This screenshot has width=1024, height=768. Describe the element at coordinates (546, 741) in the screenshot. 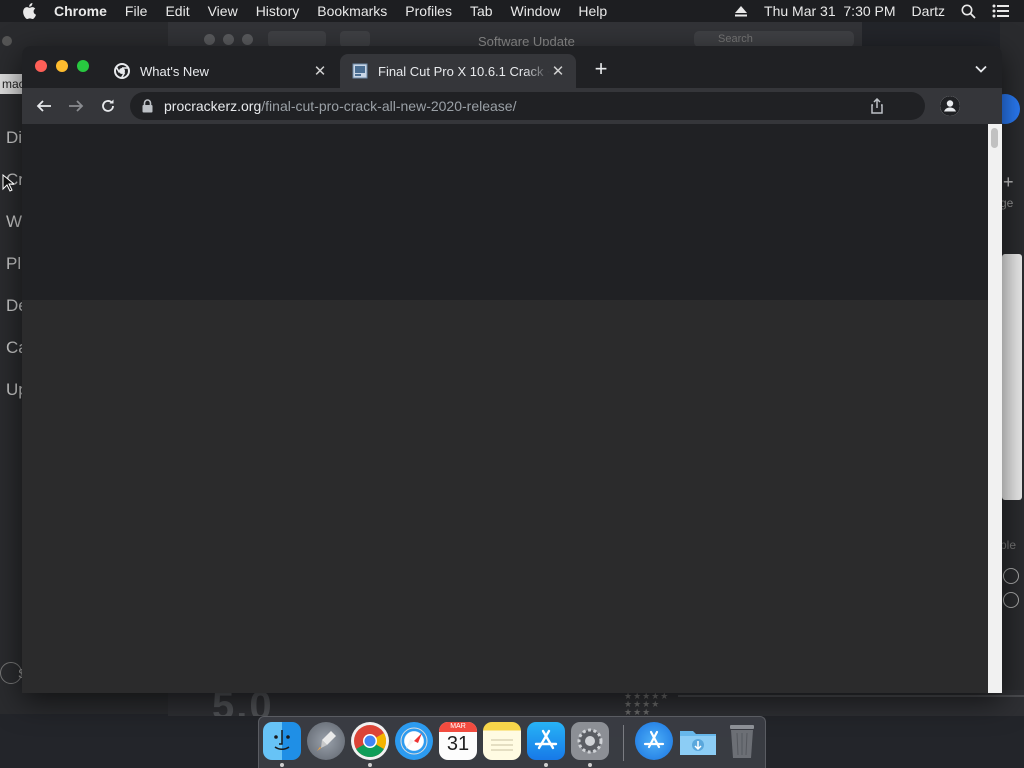

I see `app-store-icon` at that location.